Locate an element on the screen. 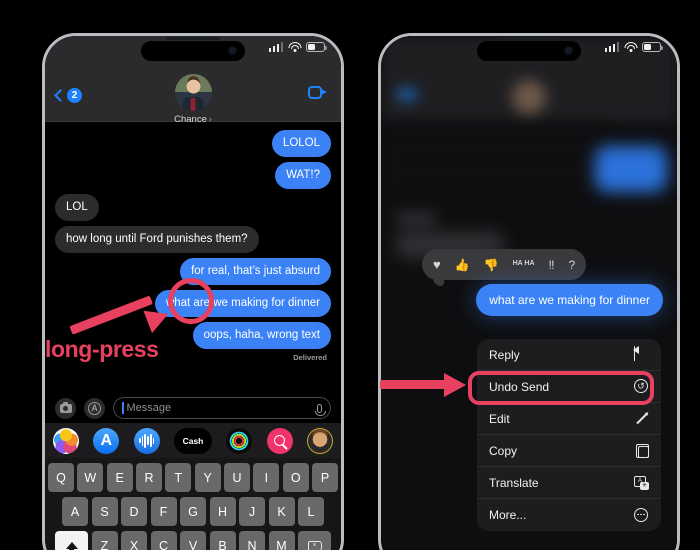 This screenshot has width=700, height=550. key-y: Y is located at coordinates (207, 477).